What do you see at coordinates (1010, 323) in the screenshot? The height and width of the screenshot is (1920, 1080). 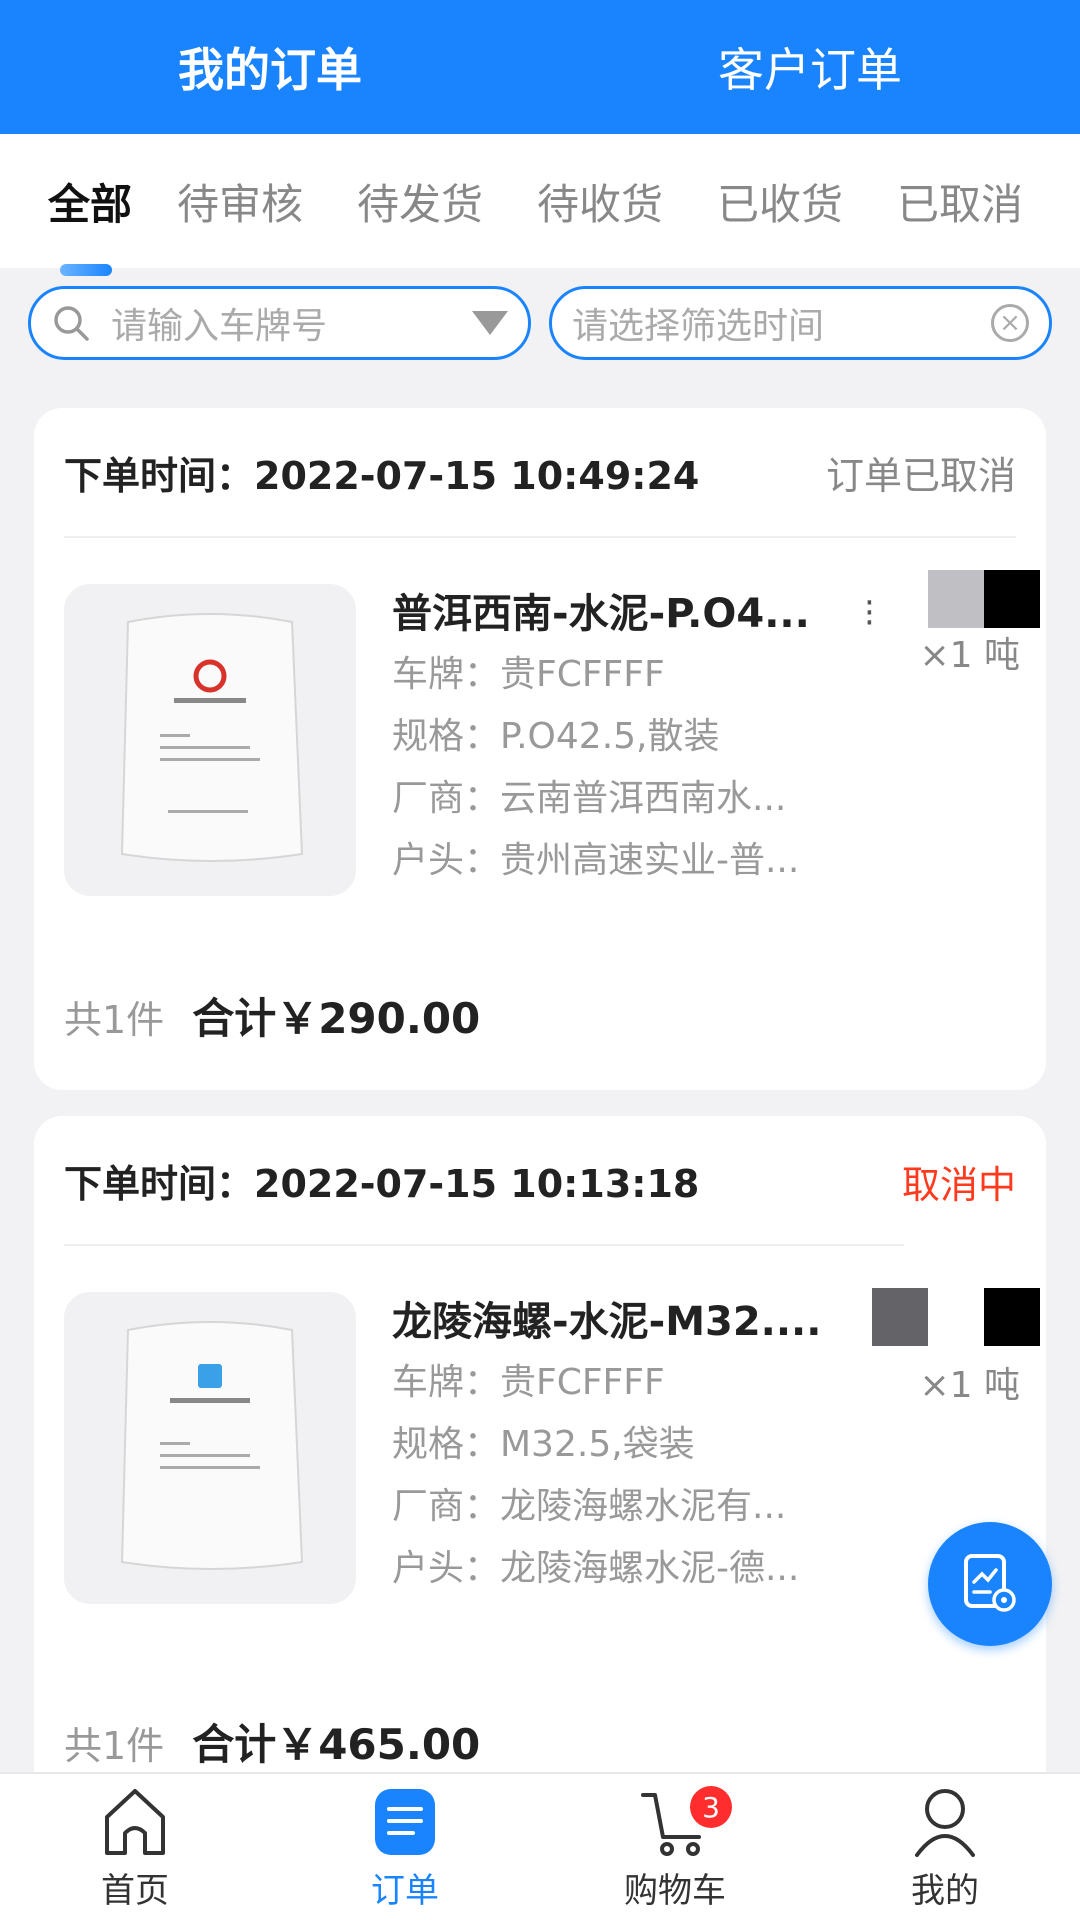 I see `clear-icon: ×` at bounding box center [1010, 323].